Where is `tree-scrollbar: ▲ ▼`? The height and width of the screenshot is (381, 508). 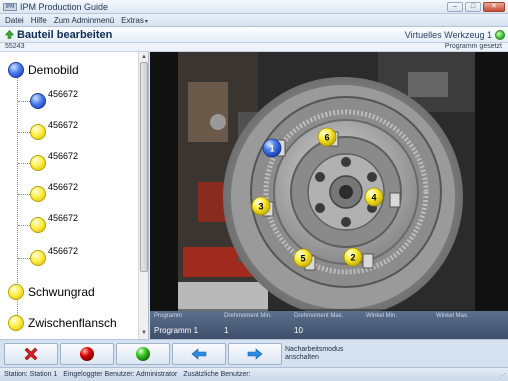
tree-scrollbar: ▲ ▼ is located at coordinates (143, 195).